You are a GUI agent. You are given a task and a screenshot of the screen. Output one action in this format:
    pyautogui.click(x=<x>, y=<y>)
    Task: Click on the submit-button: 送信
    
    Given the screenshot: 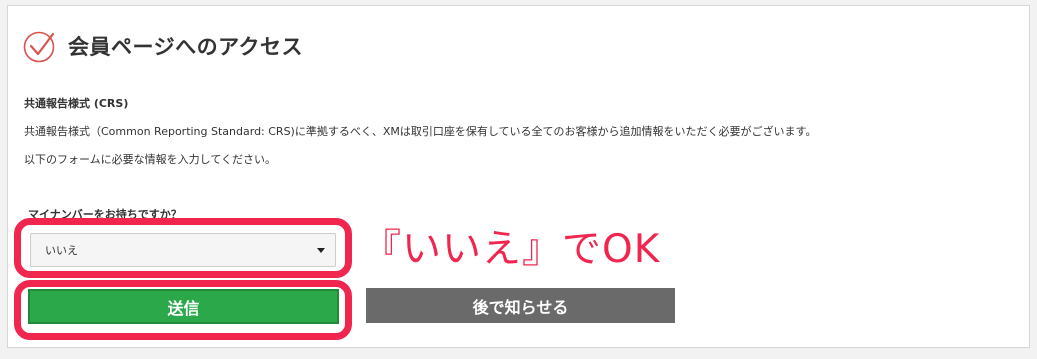 What is the action you would take?
    pyautogui.click(x=183, y=306)
    